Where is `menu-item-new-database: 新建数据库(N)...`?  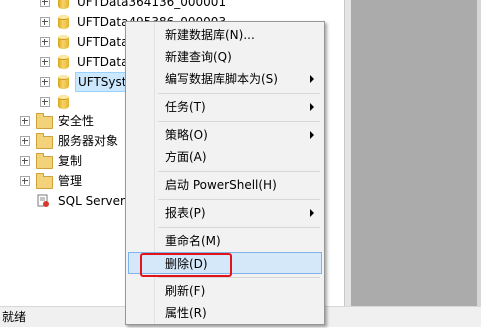
menu-item-new-database: 新建数据库(N)... is located at coordinates (225, 35).